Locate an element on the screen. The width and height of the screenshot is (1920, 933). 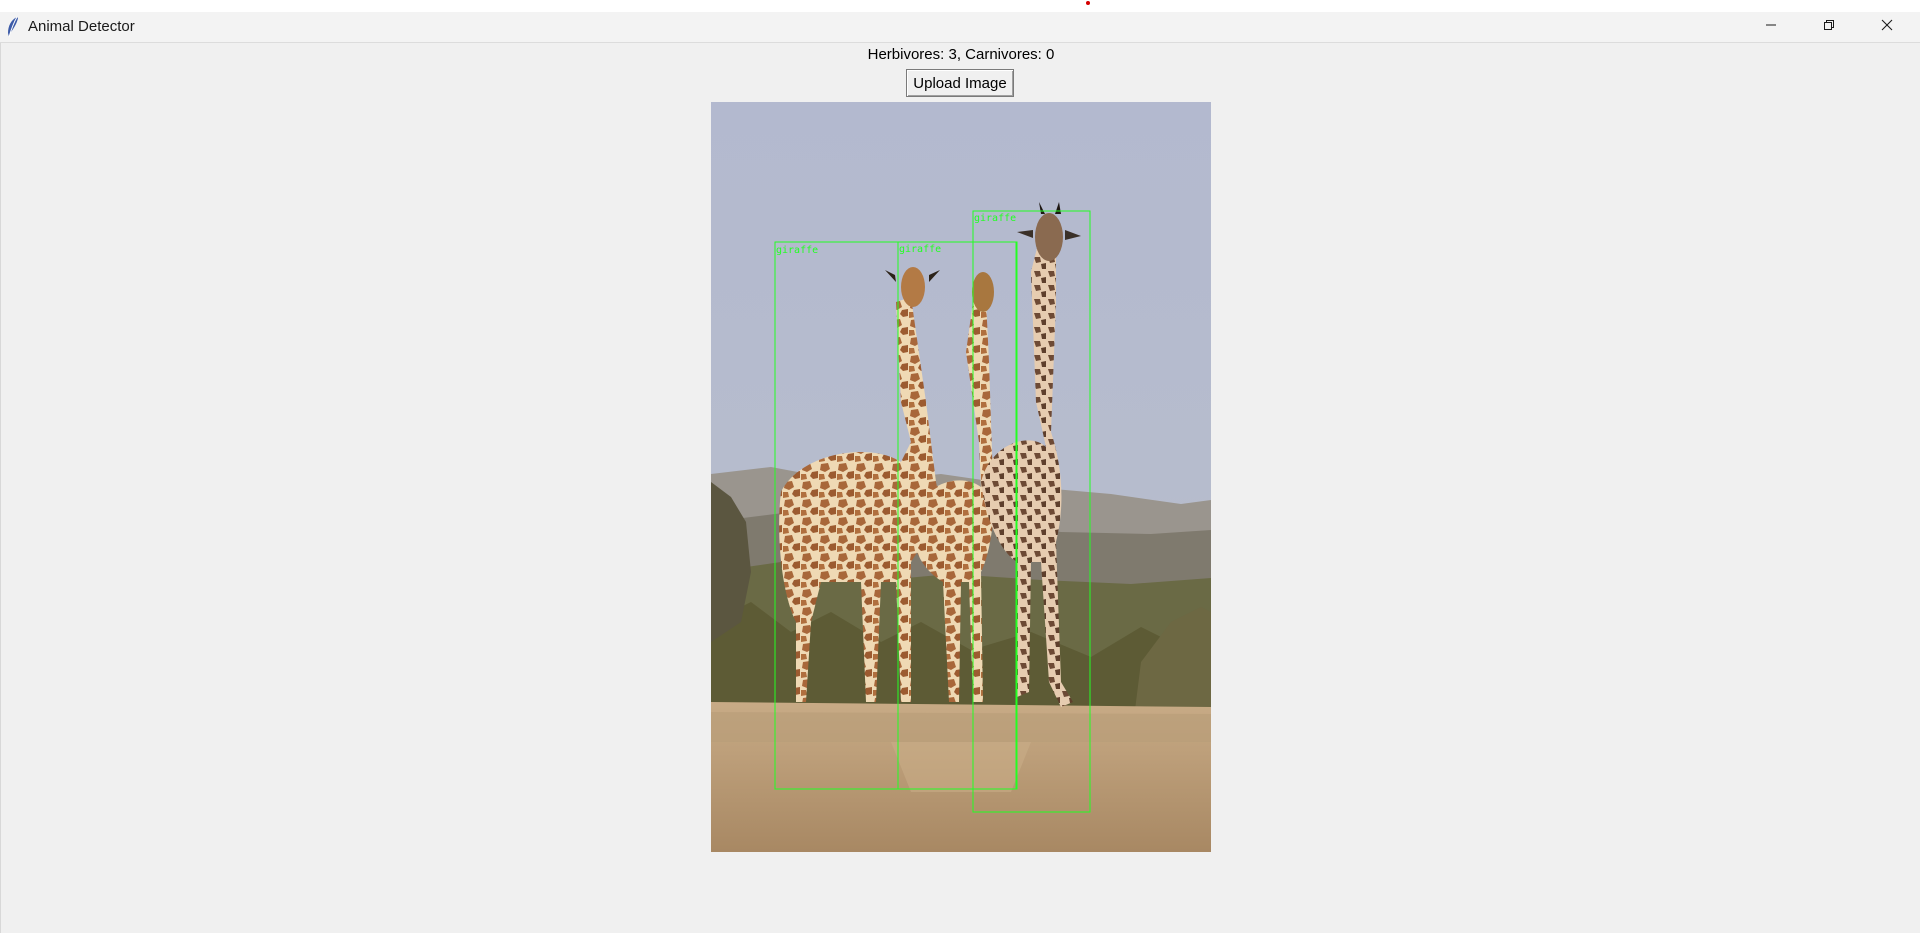
notification-dot is located at coordinates (1088, 3).